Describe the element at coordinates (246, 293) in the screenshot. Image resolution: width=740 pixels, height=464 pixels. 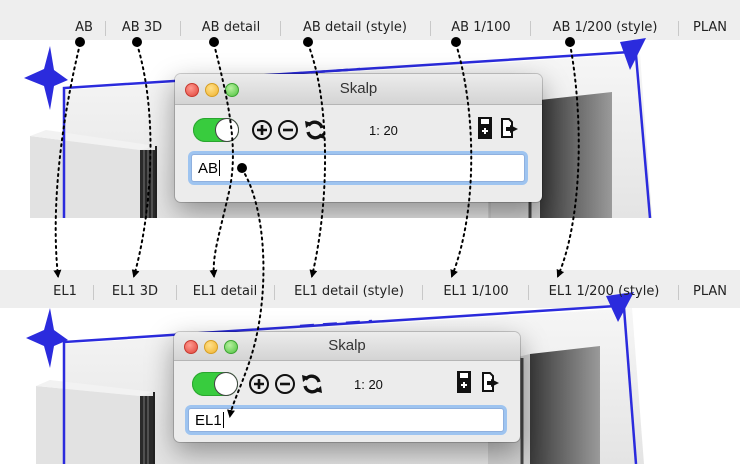
I see `arrow-name-field` at that location.